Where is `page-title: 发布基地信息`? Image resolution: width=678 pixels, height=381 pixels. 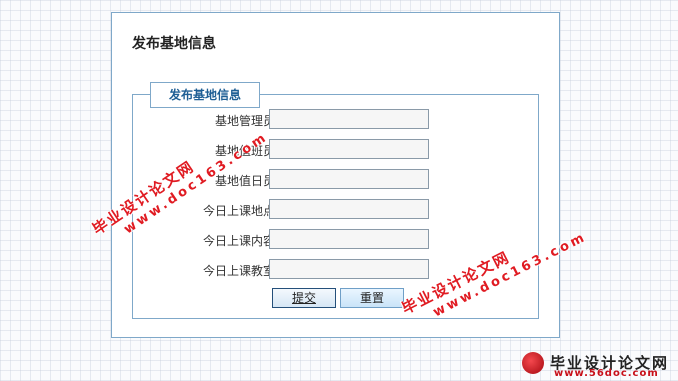
page-title: 发布基地信息 is located at coordinates (174, 44).